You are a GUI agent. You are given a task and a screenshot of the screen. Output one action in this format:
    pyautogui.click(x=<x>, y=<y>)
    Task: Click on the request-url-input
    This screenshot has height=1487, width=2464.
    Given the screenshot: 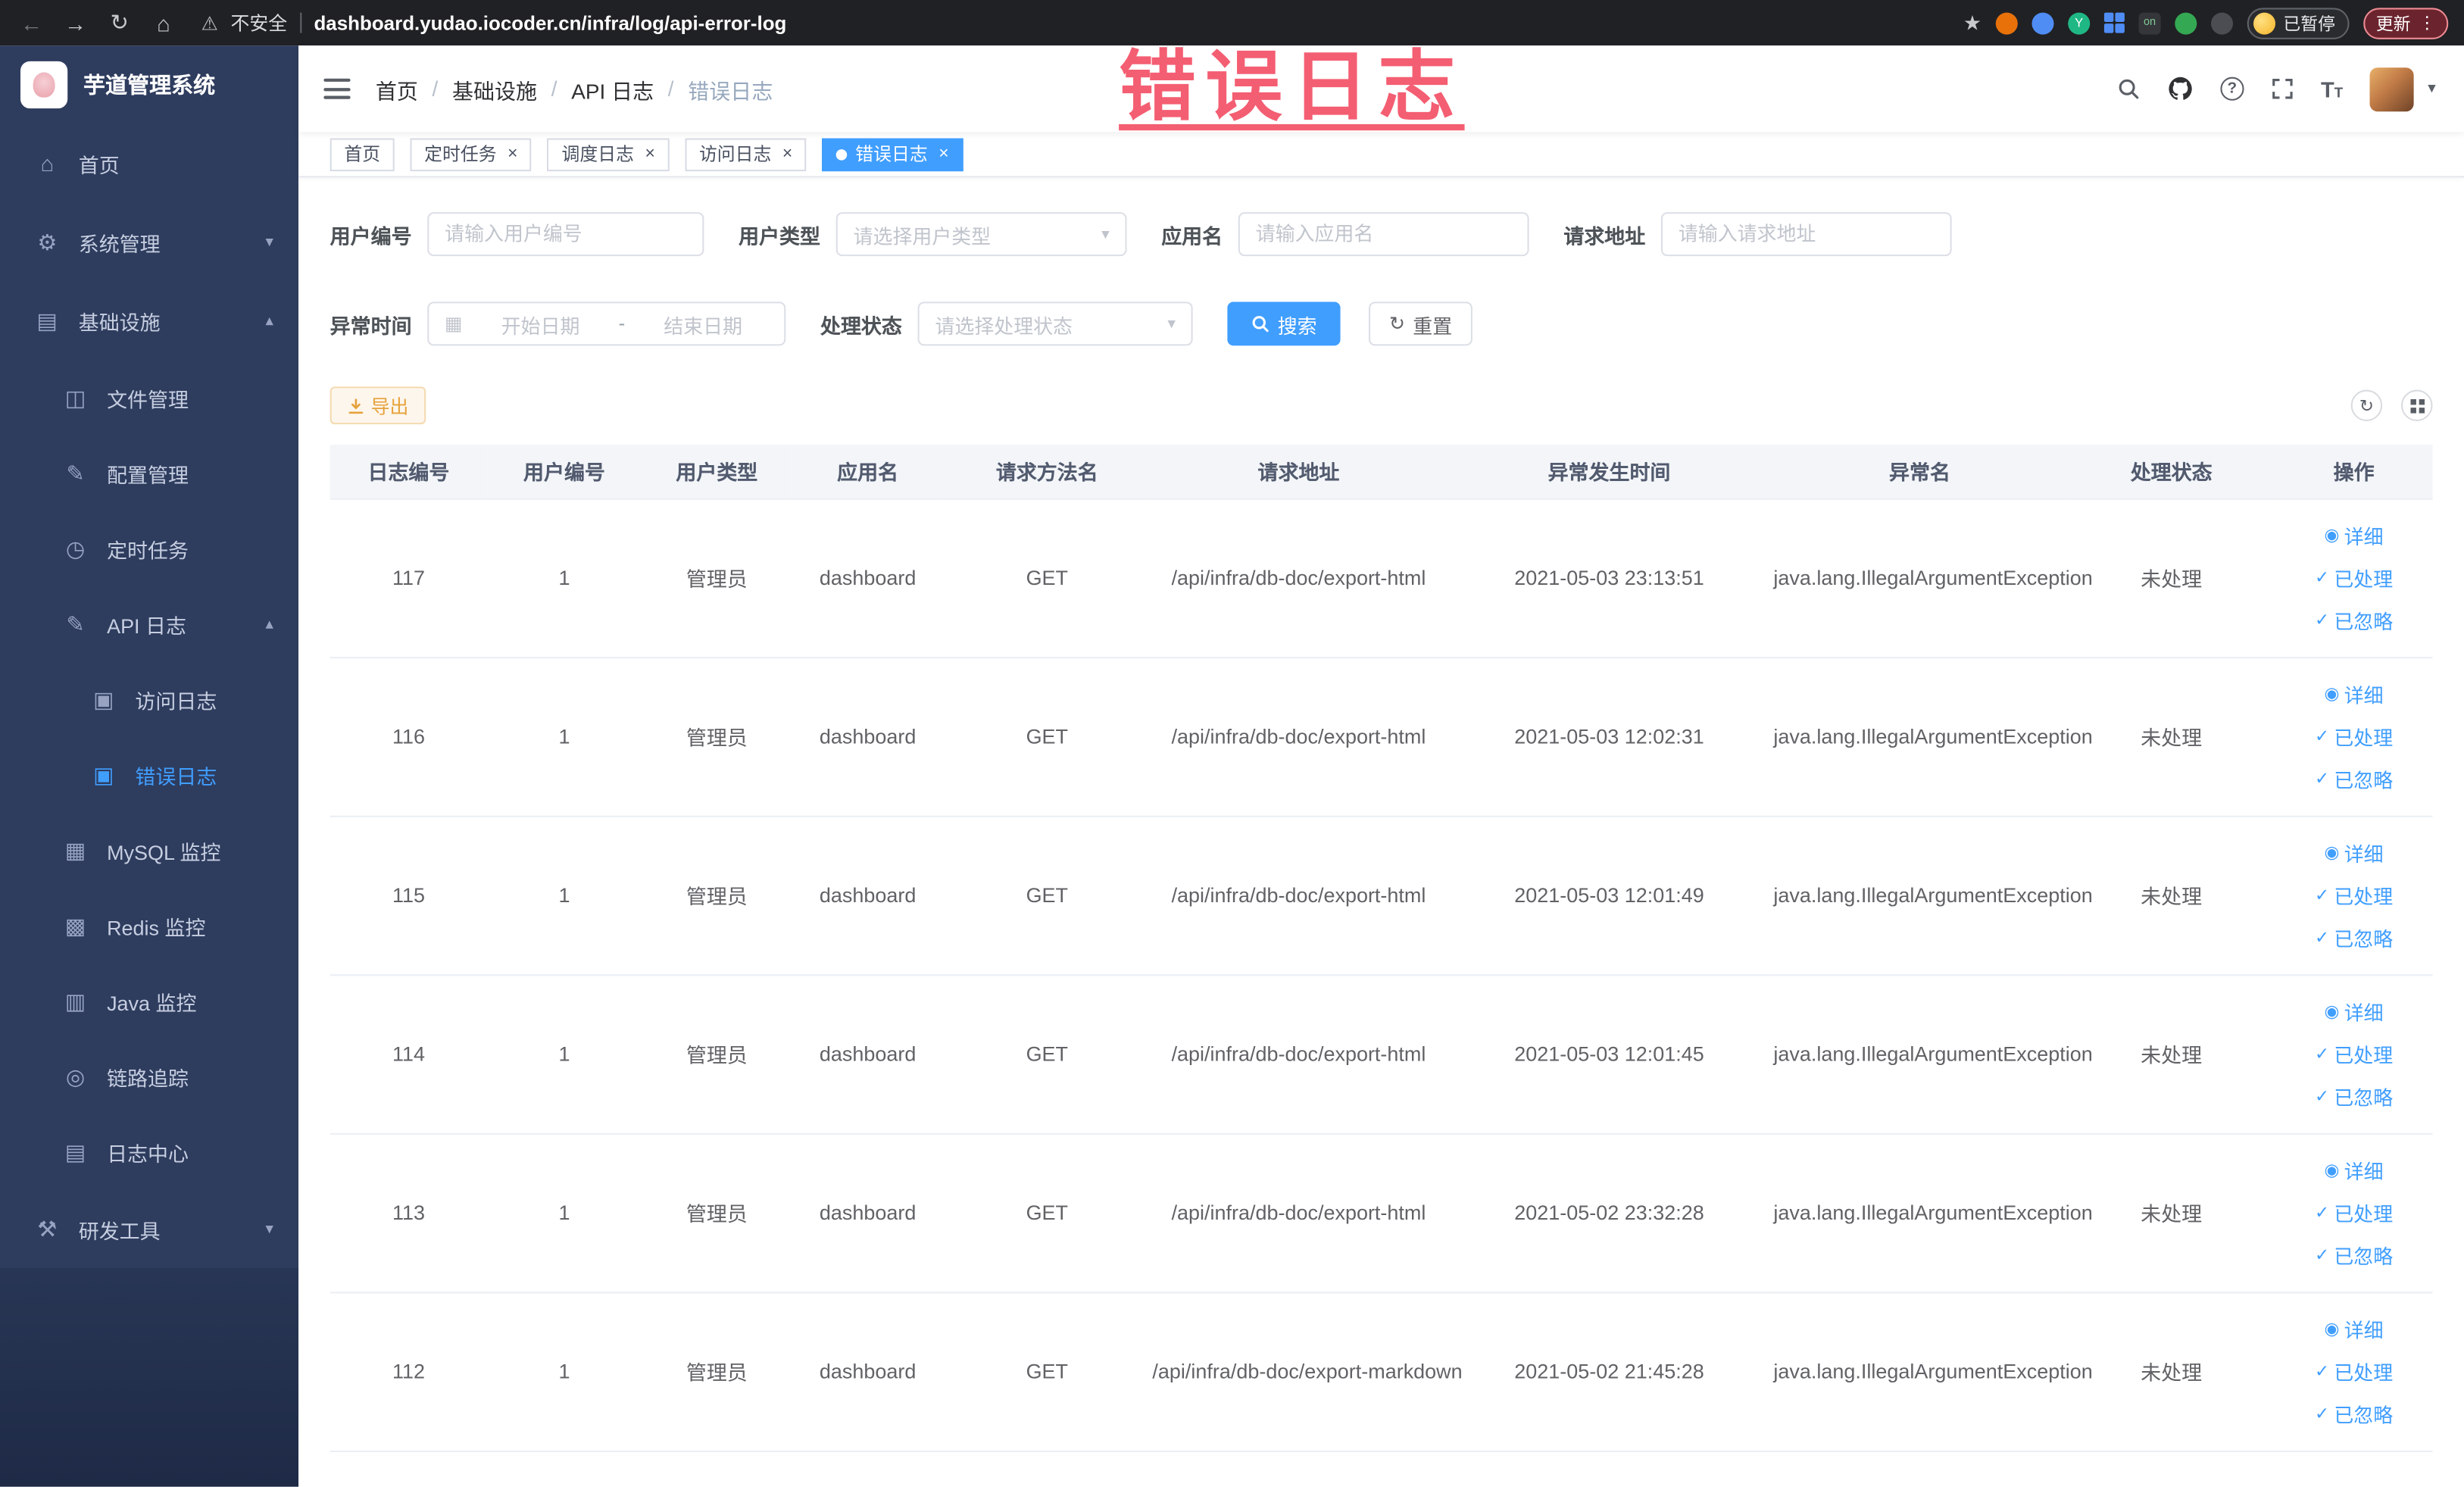 What is the action you would take?
    pyautogui.click(x=1806, y=234)
    